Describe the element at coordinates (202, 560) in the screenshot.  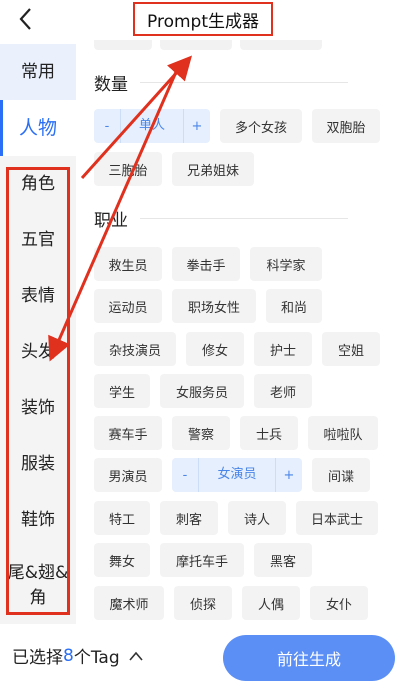
I see `tag-occupation: 摩托车手` at that location.